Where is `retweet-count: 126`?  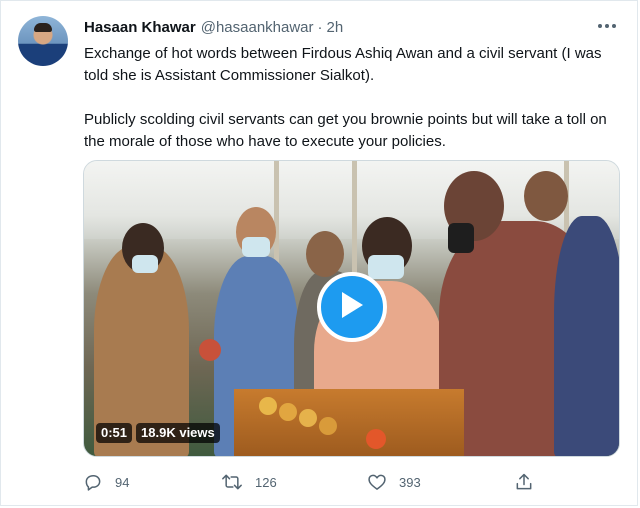
retweet-count: 126 is located at coordinates (266, 482).